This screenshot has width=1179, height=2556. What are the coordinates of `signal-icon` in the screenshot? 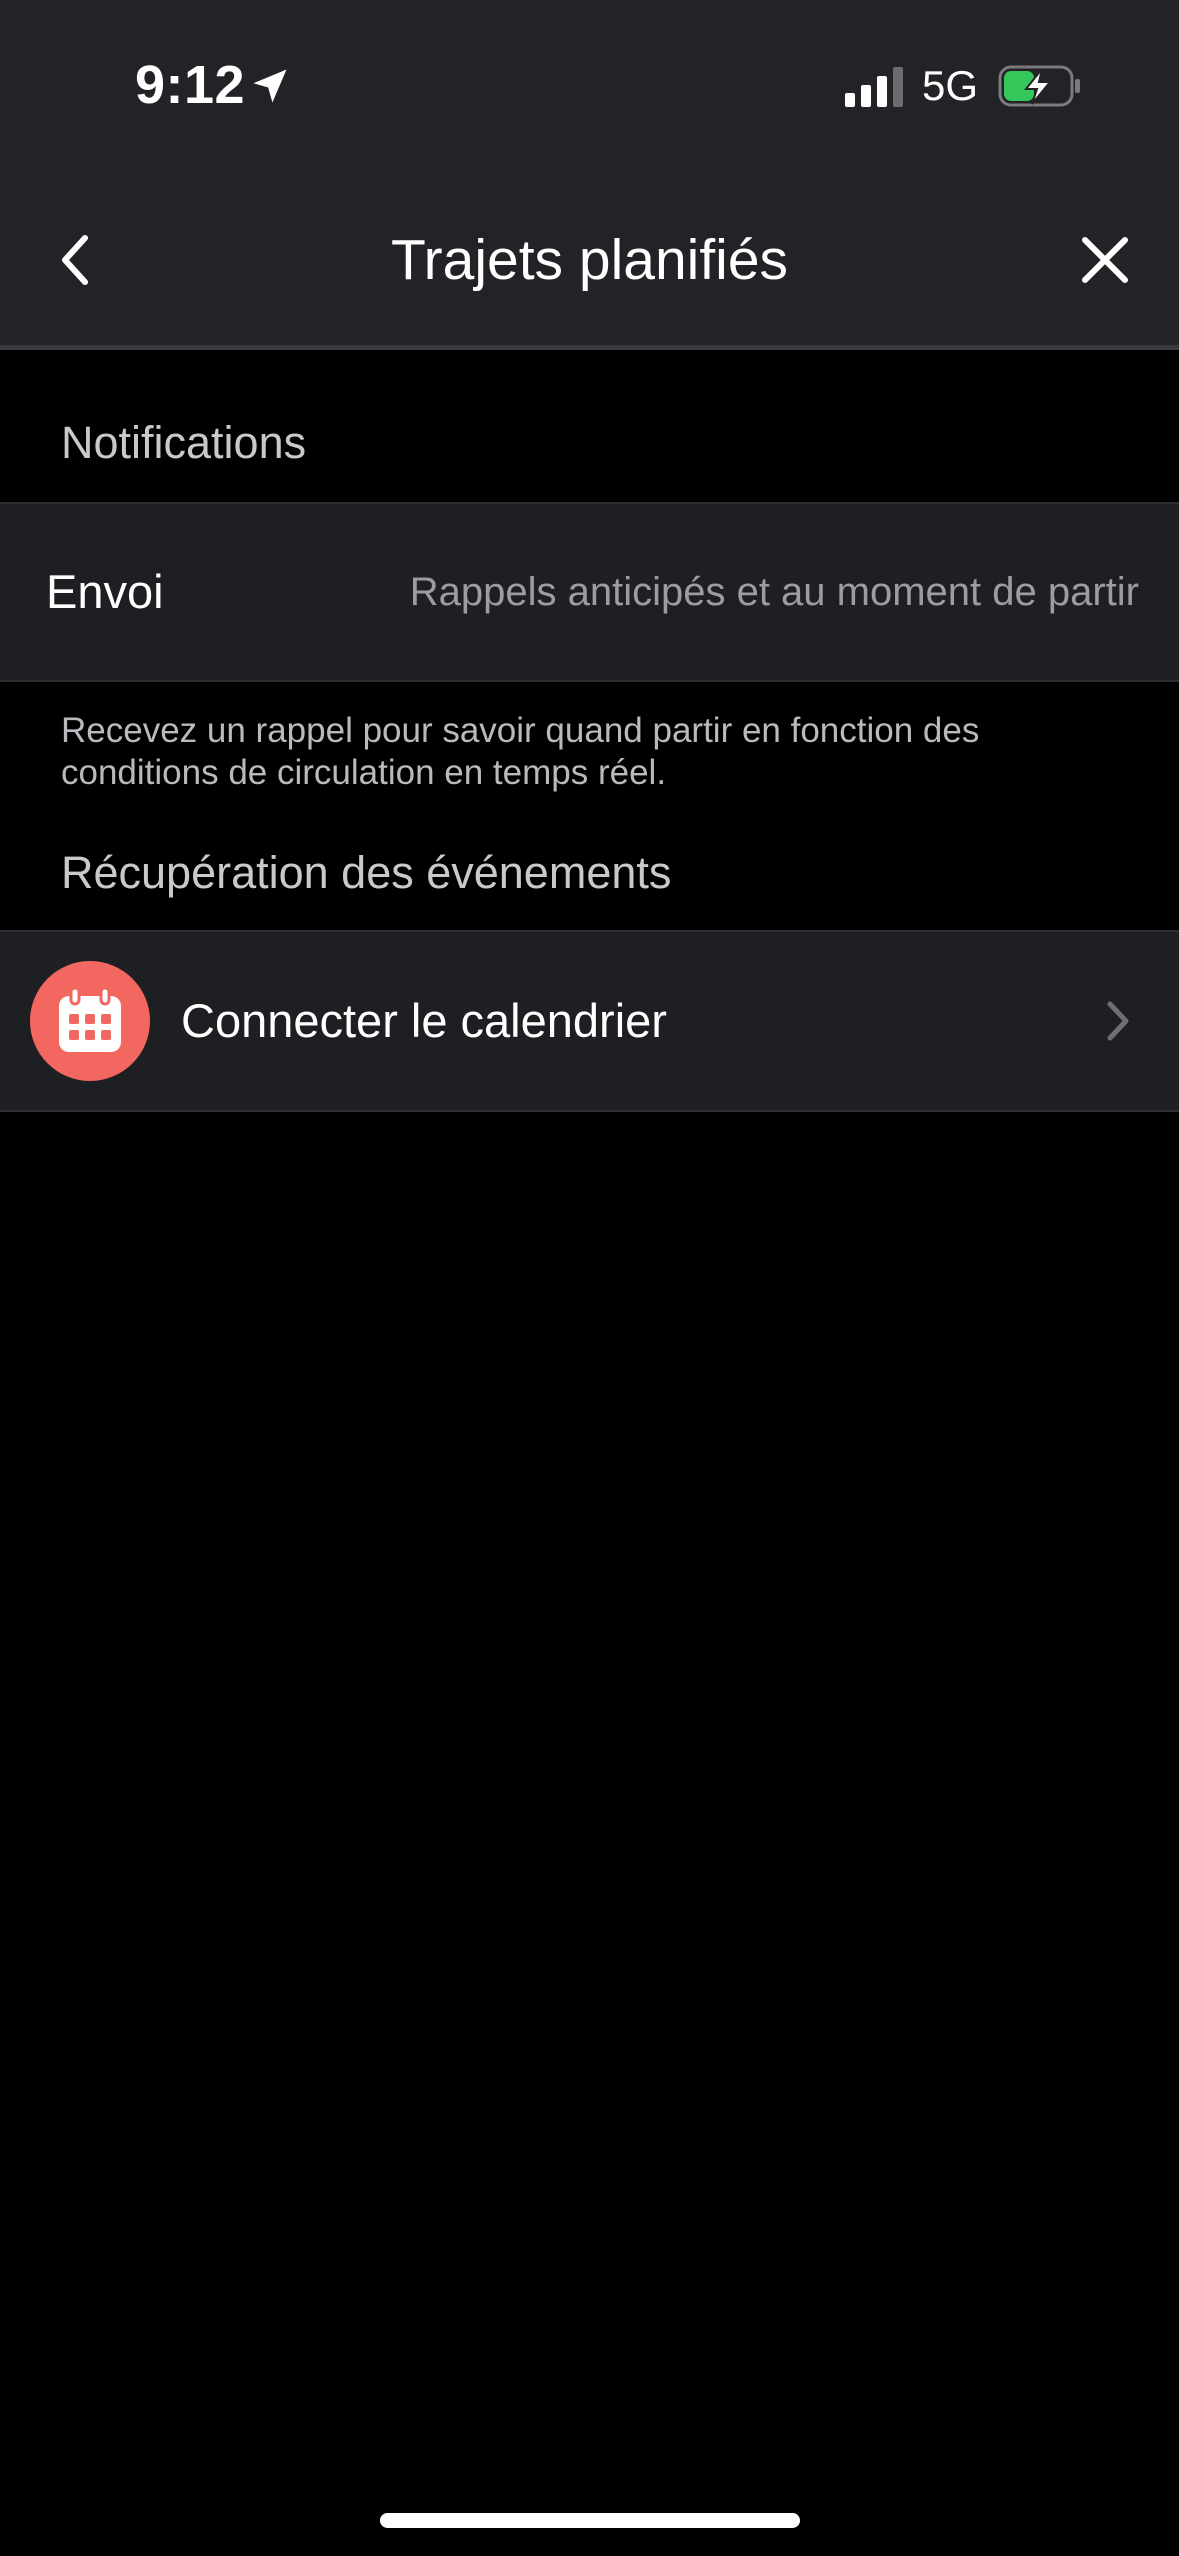 It's located at (874, 87).